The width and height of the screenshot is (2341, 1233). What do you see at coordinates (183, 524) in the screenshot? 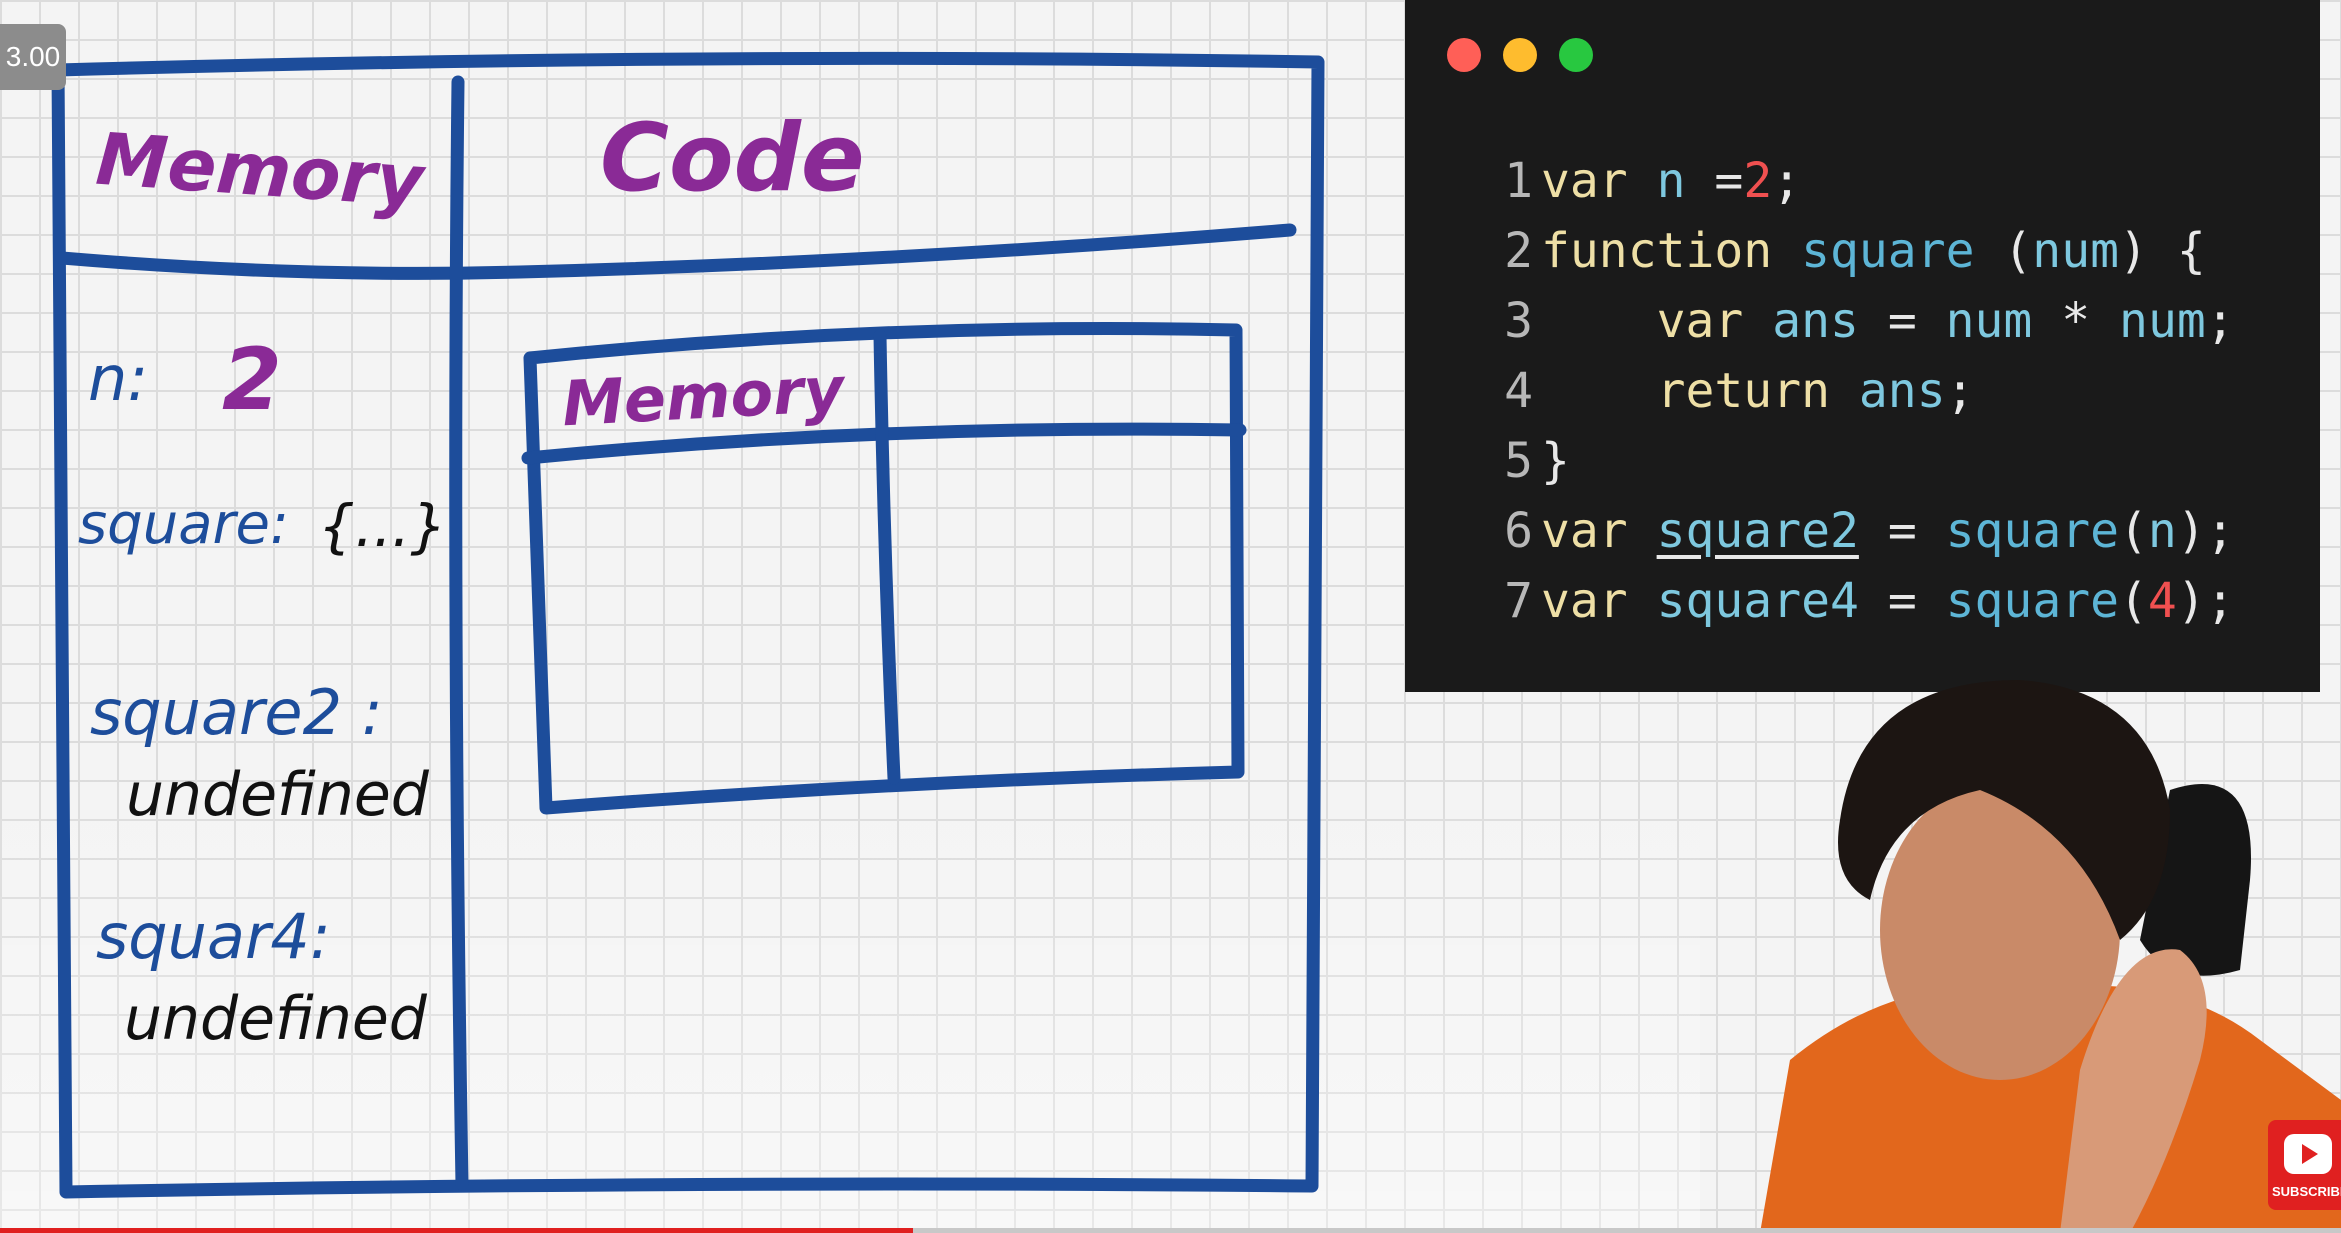
I see `memory-entry-square-name: square:` at bounding box center [183, 524].